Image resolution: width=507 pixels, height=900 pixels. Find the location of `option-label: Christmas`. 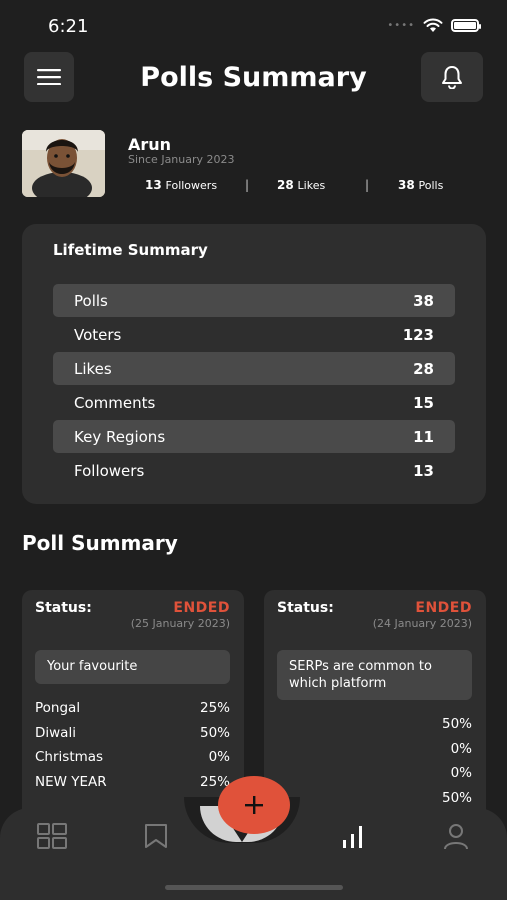

option-label: Christmas is located at coordinates (69, 757).